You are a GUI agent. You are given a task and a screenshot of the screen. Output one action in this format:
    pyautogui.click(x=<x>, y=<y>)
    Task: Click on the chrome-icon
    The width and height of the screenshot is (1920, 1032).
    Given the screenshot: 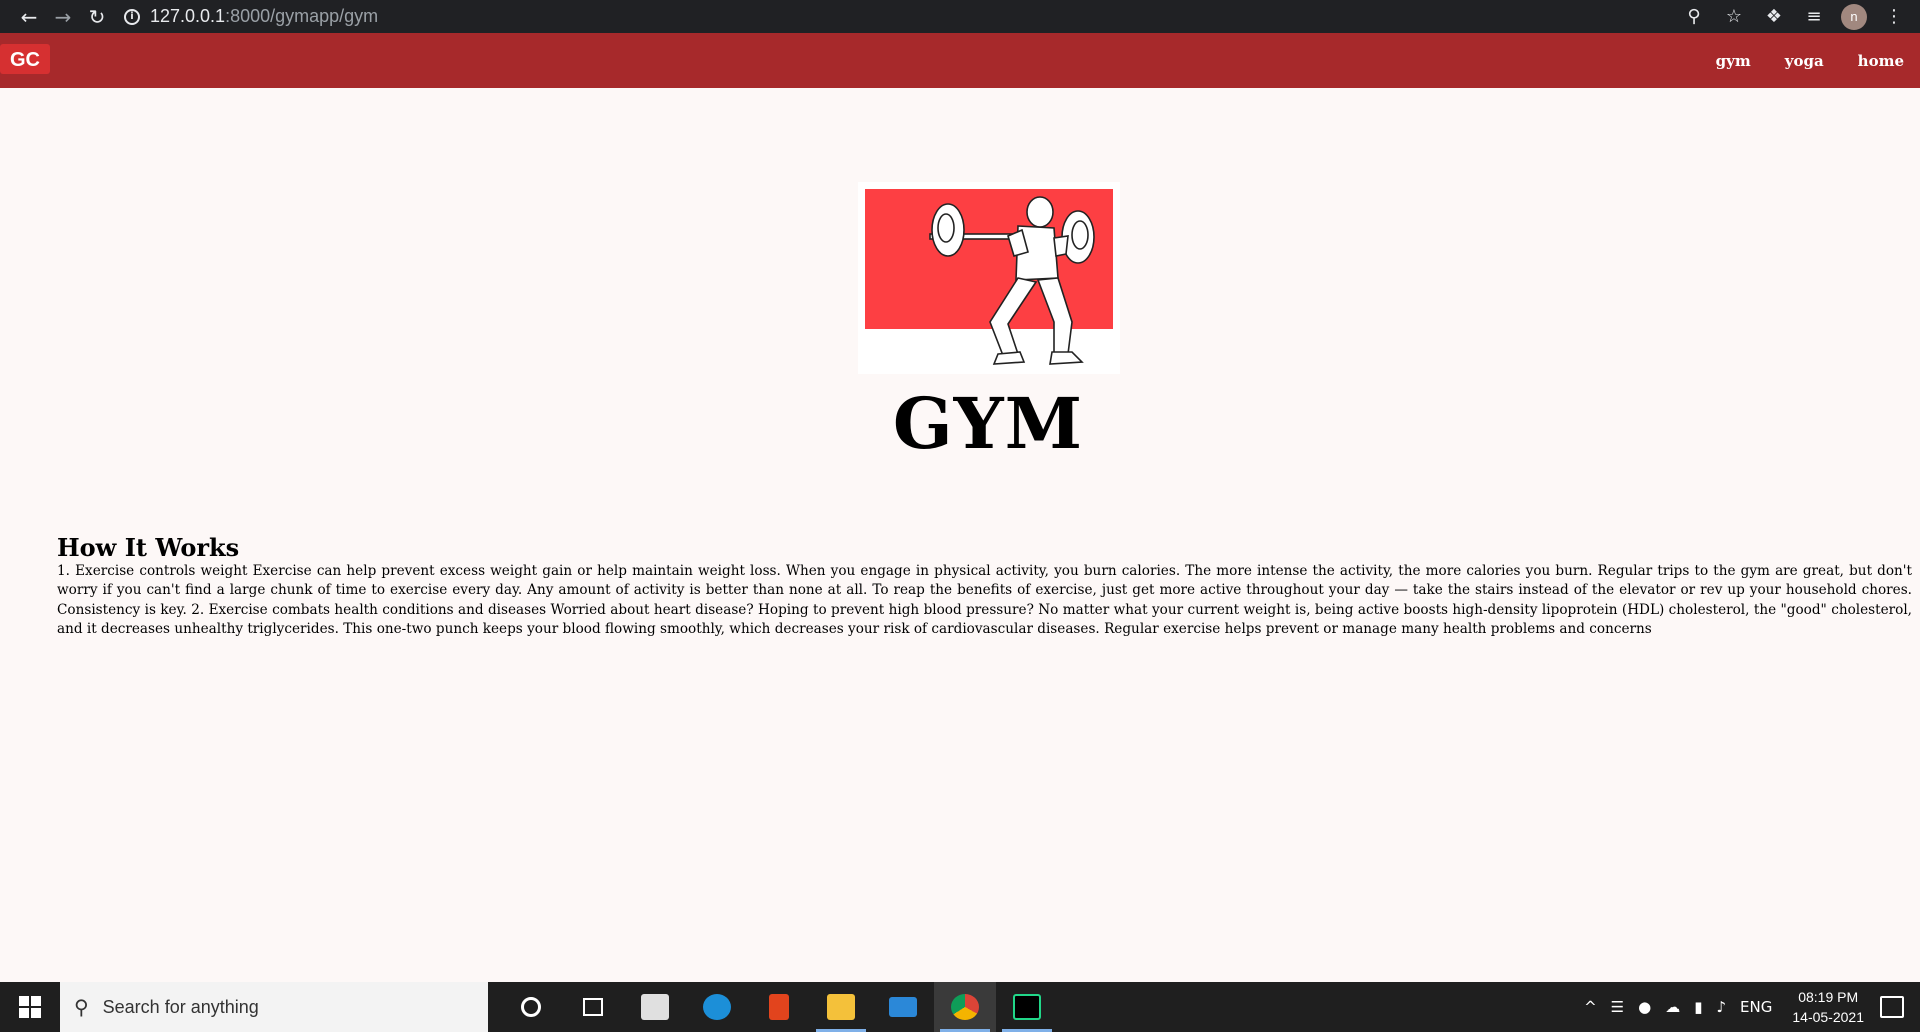 What is the action you would take?
    pyautogui.click(x=965, y=1007)
    